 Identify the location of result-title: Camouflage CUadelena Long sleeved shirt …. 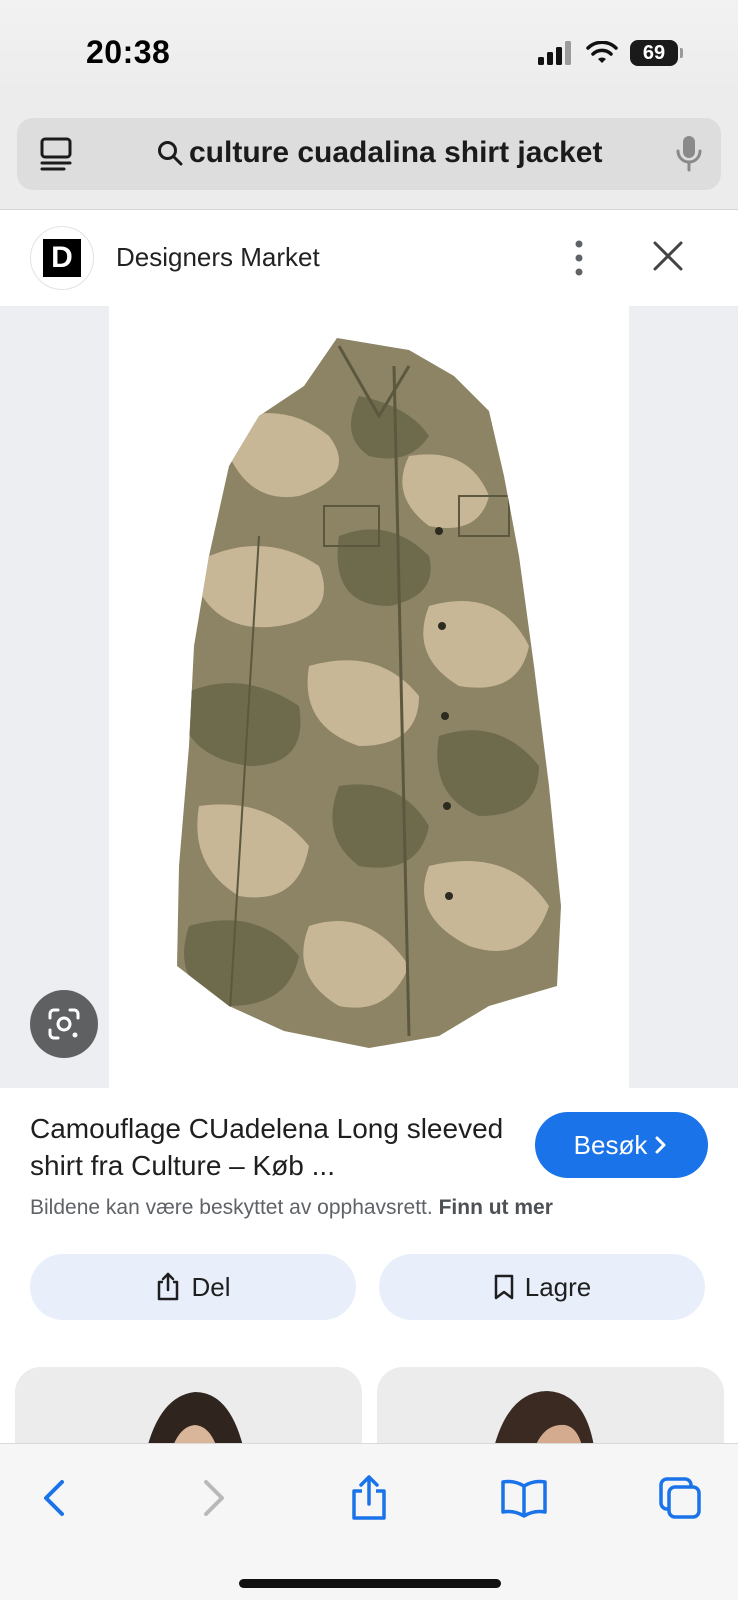
(270, 1147).